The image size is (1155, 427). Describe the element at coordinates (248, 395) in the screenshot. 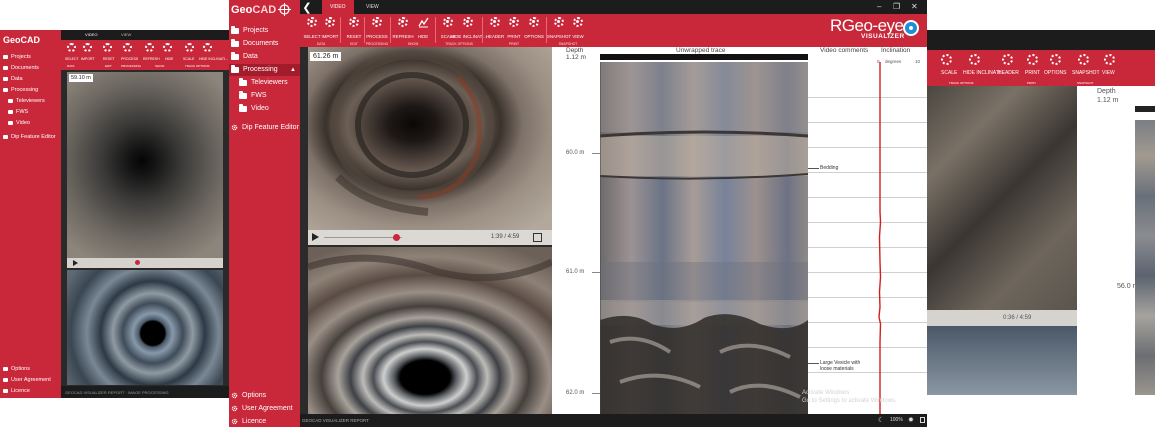

I see `sidebar-item-options: Options` at that location.